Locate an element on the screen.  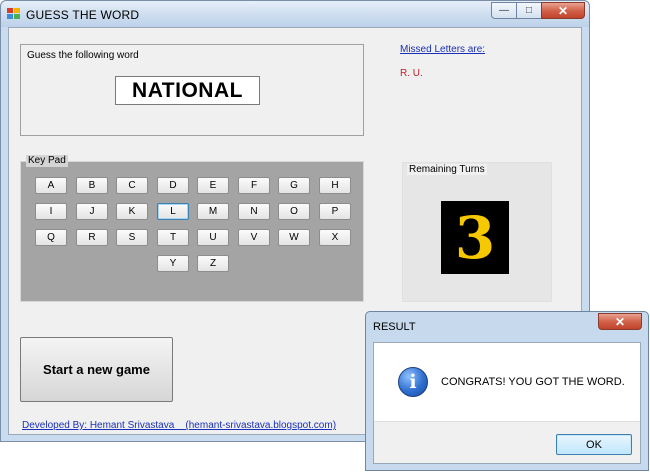
key-z-button: Z is located at coordinates (213, 263).